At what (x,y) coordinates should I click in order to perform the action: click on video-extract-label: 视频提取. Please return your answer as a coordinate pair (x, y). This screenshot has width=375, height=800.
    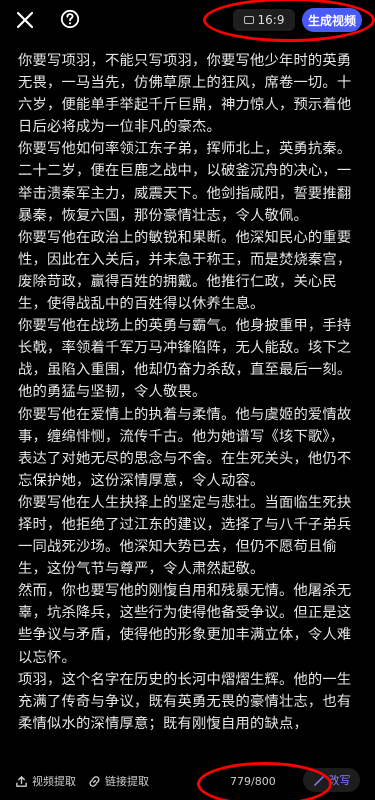
    Looking at the image, I should click on (54, 781).